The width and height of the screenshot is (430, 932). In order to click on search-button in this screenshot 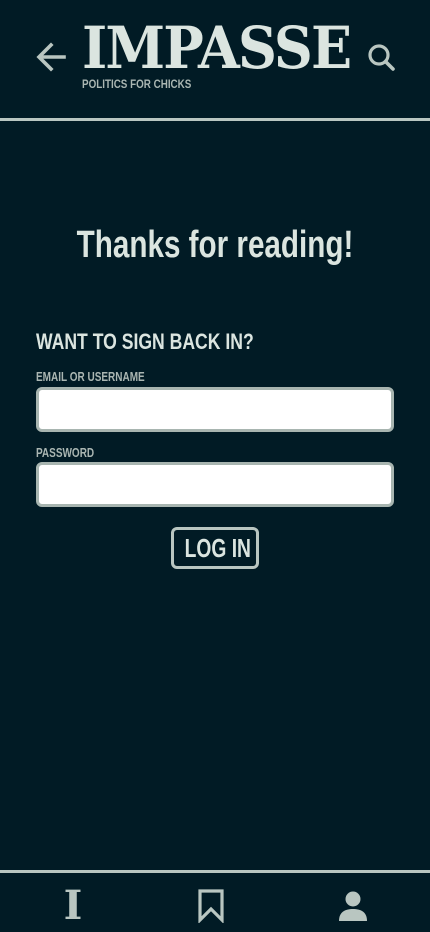, I will do `click(381, 57)`.